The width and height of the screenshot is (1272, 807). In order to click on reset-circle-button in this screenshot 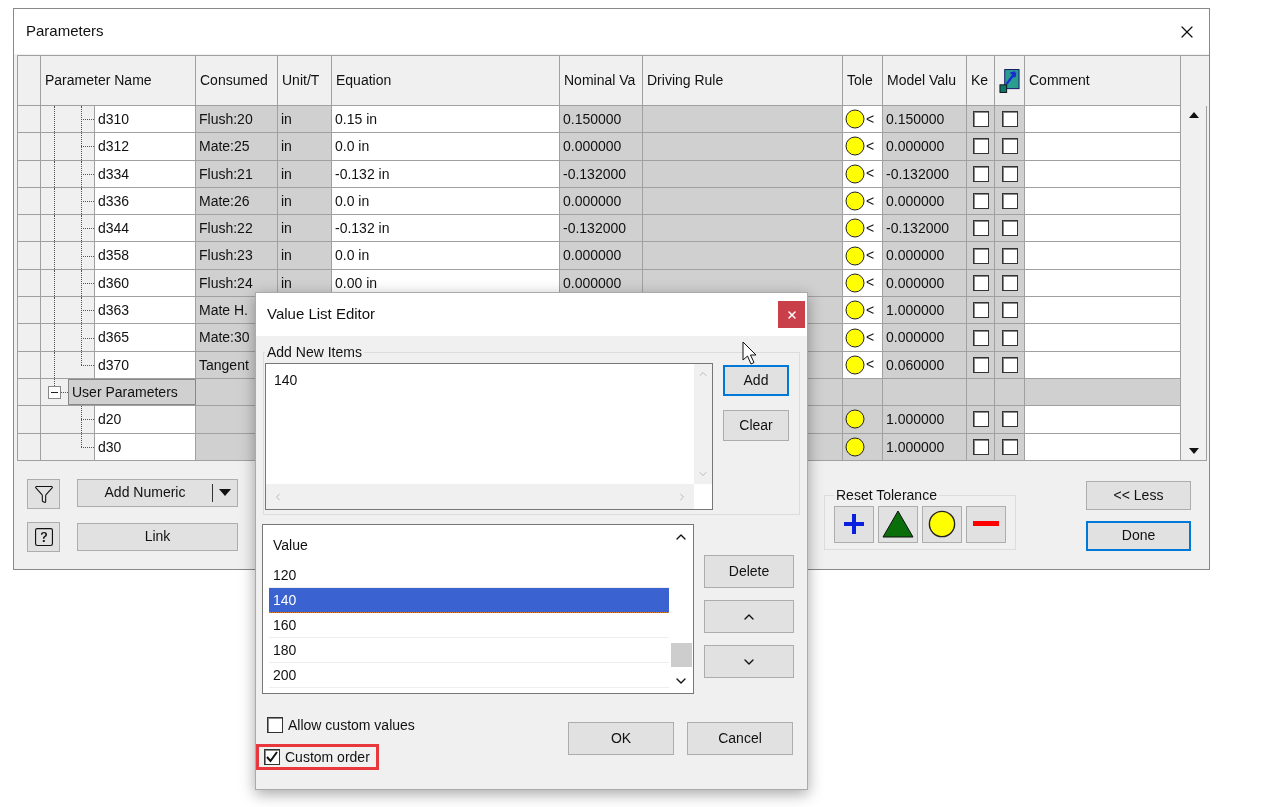, I will do `click(942, 524)`.